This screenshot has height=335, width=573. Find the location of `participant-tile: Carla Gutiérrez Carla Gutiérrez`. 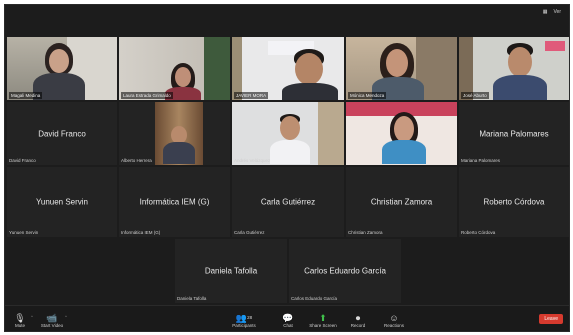

participant-tile: Carla Gutiérrez Carla Gutiérrez is located at coordinates (288, 202).